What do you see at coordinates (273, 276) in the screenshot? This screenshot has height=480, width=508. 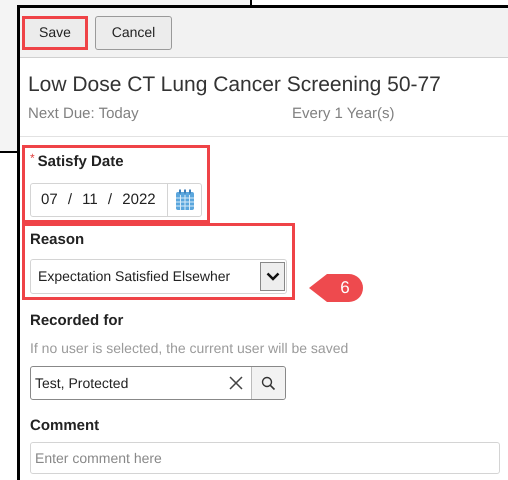 I see `caret-icon` at bounding box center [273, 276].